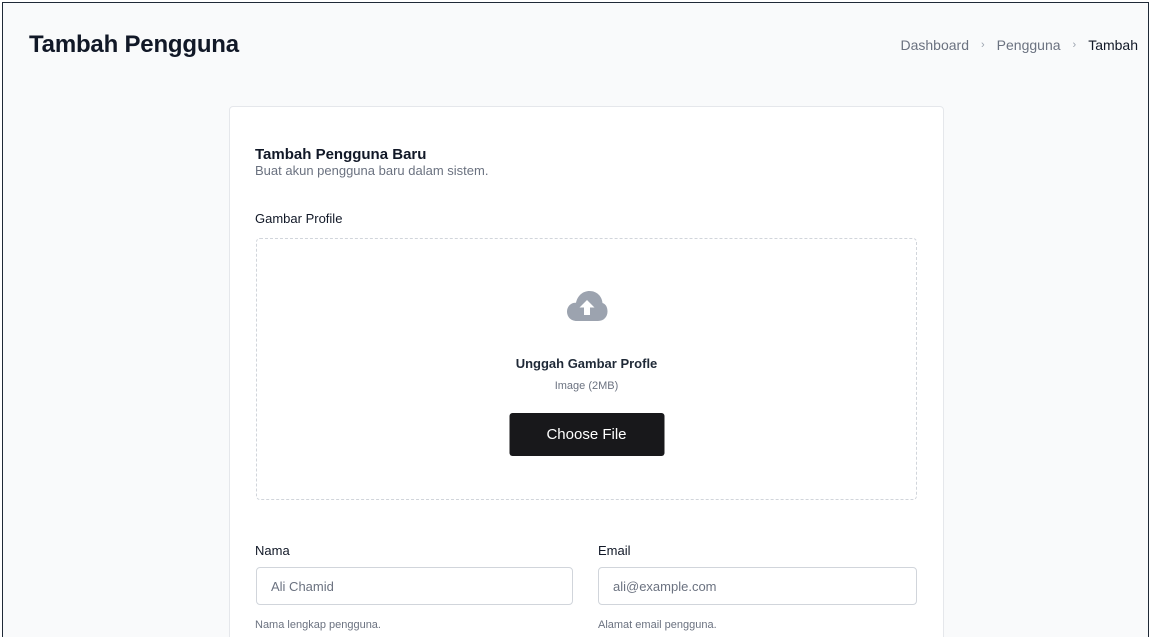 This screenshot has height=637, width=1151. Describe the element at coordinates (586, 434) in the screenshot. I see `choose-file-button: Choose File` at that location.